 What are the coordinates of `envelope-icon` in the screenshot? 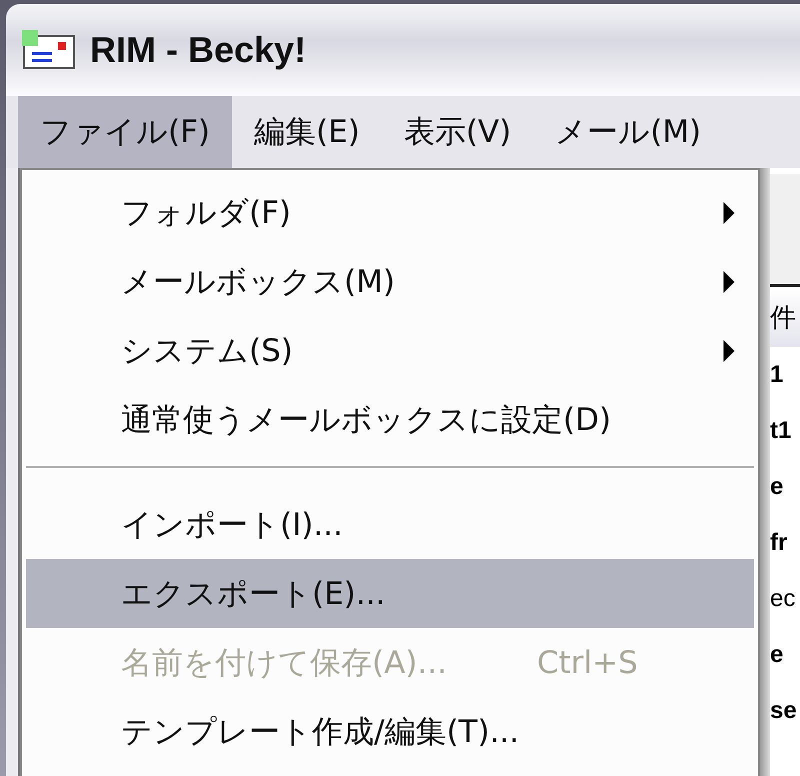 It's located at (49, 50).